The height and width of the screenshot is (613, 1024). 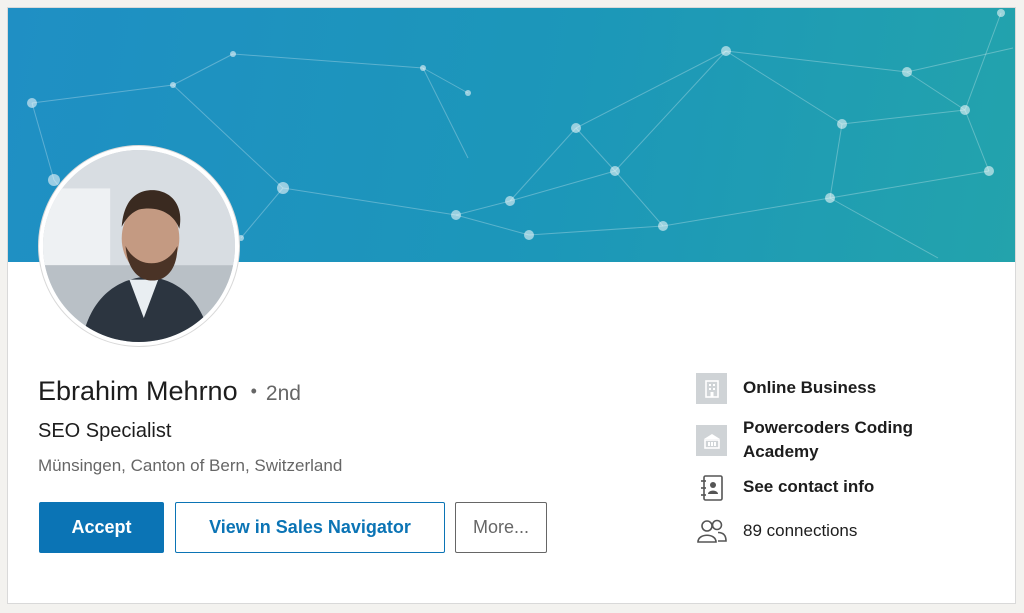 I want to click on see-contact-info-label: See contact info, so click(x=809, y=486).